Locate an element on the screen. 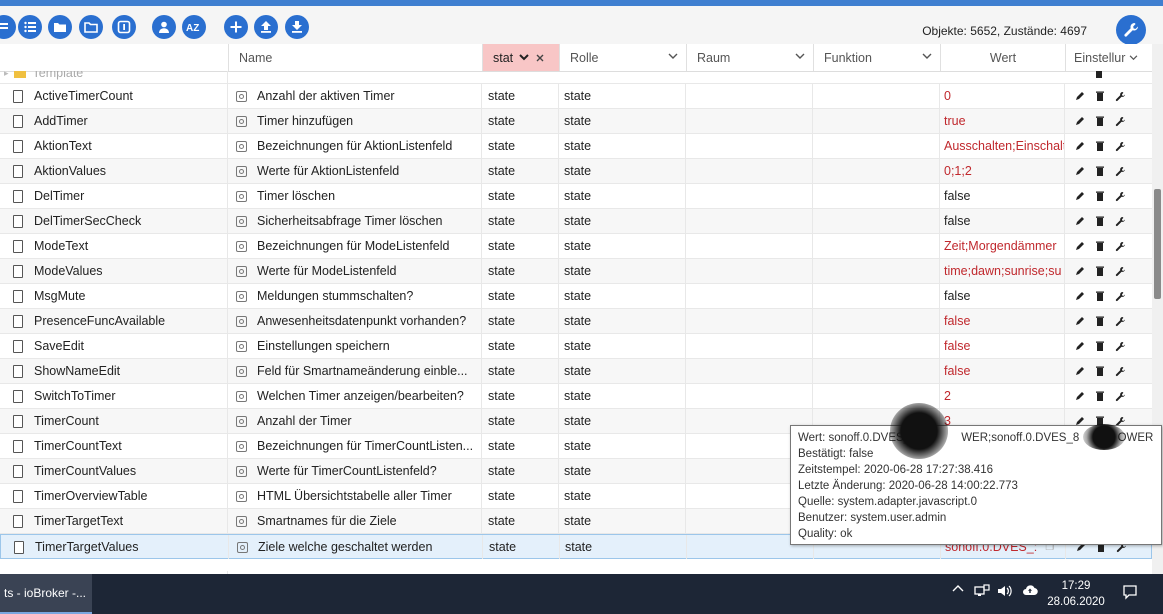  header-role-filter: Rolle is located at coordinates (622, 57).